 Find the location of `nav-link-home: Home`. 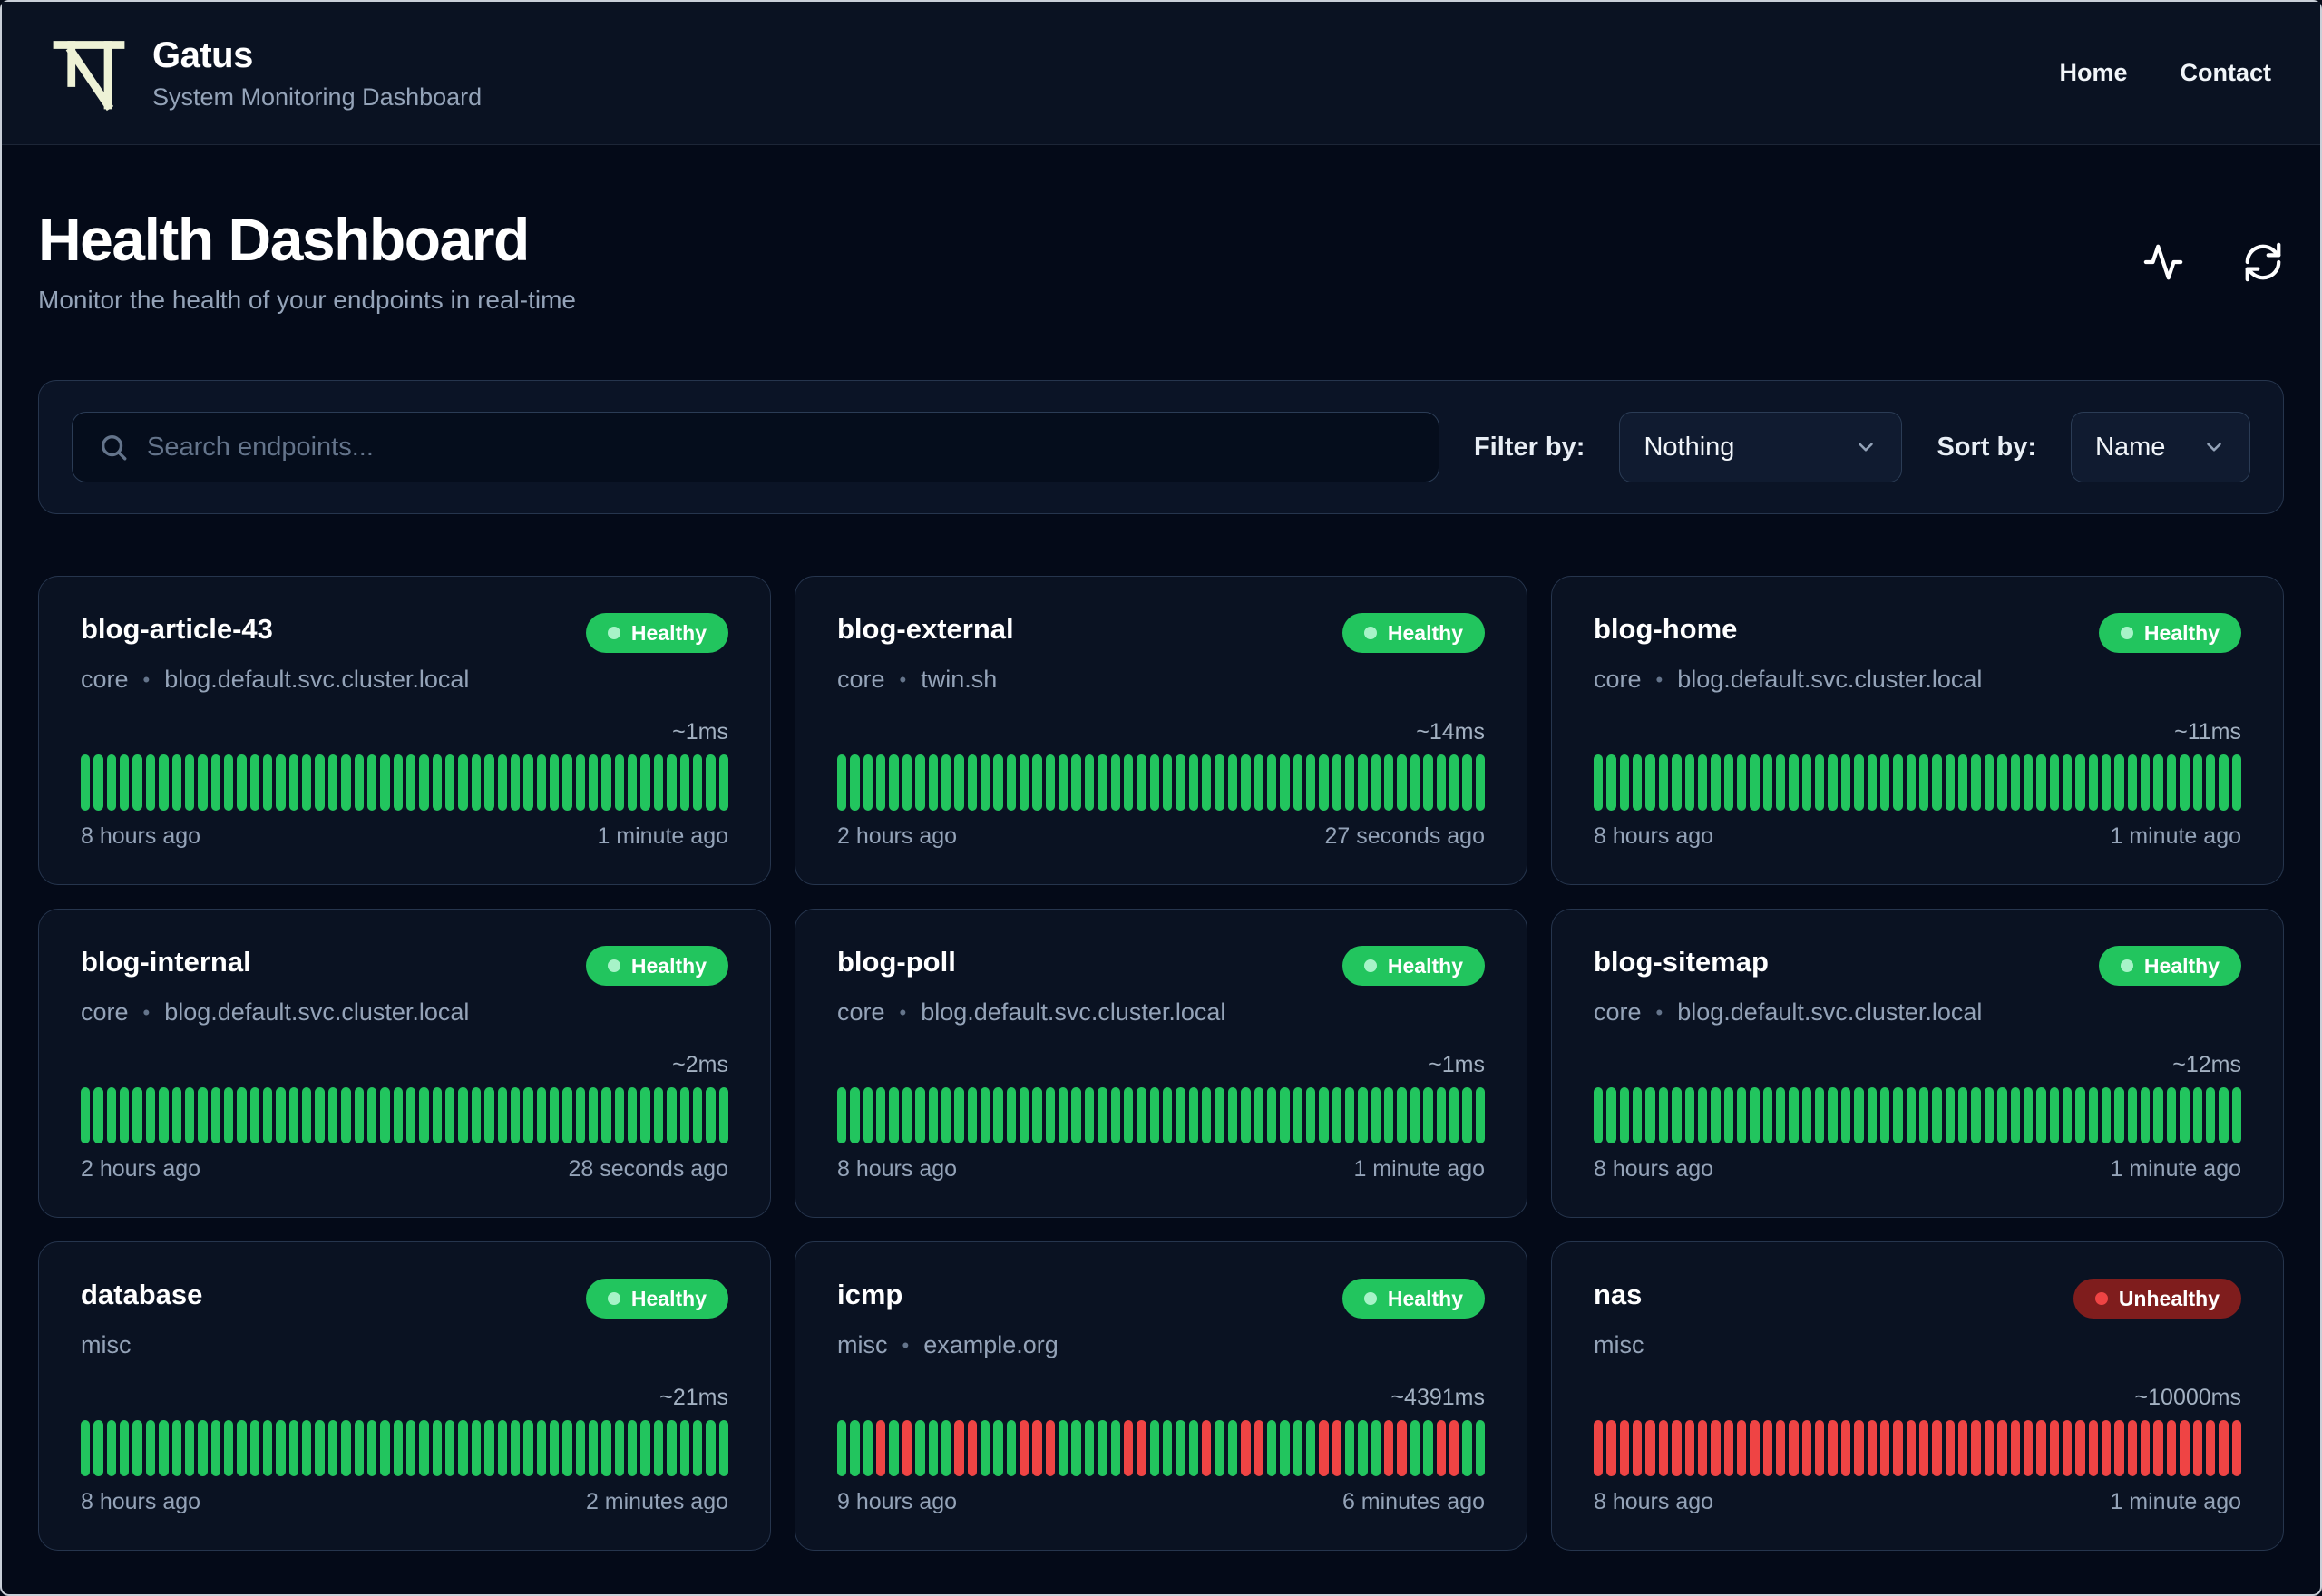

nav-link-home: Home is located at coordinates (2093, 73).